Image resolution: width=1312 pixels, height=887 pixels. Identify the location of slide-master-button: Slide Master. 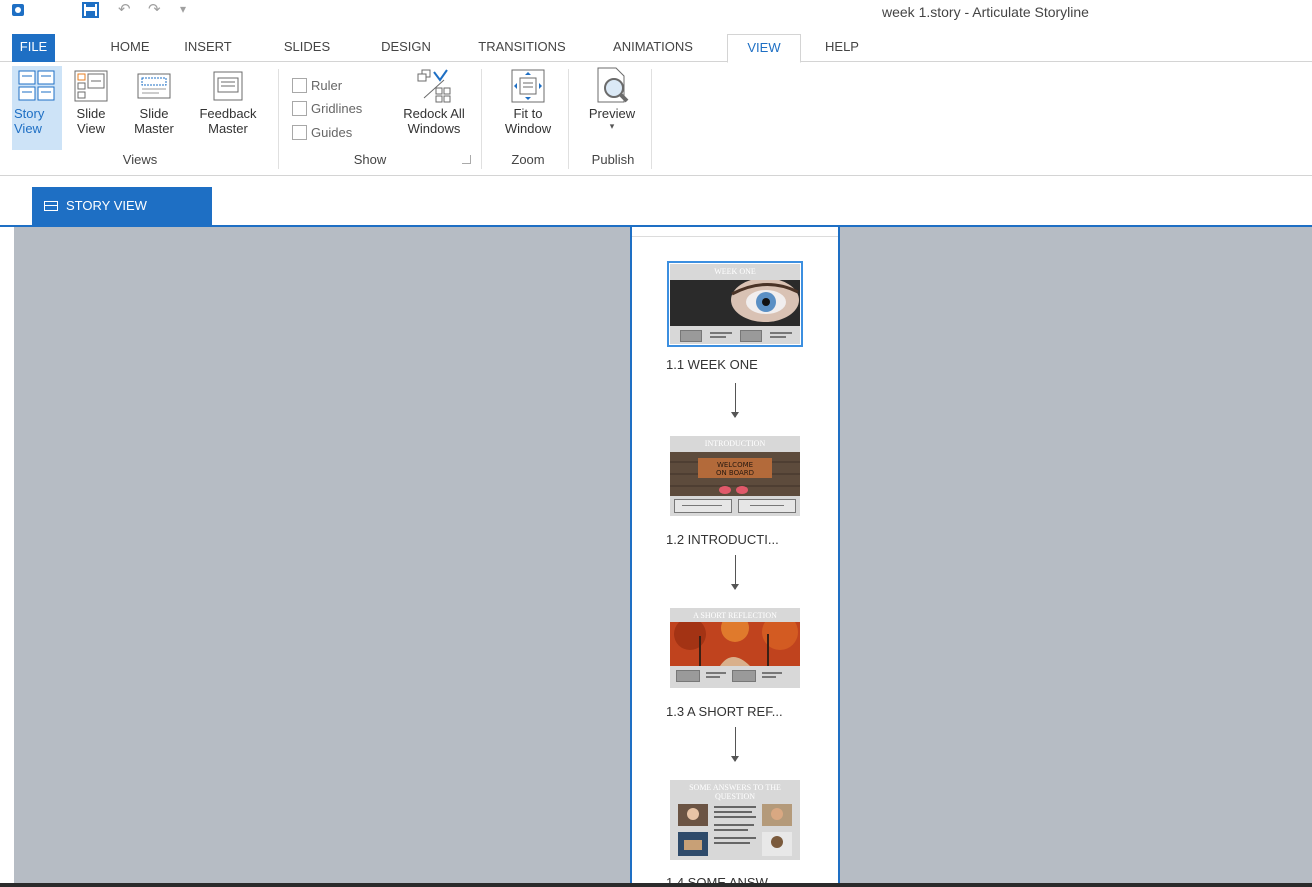
(154, 108).